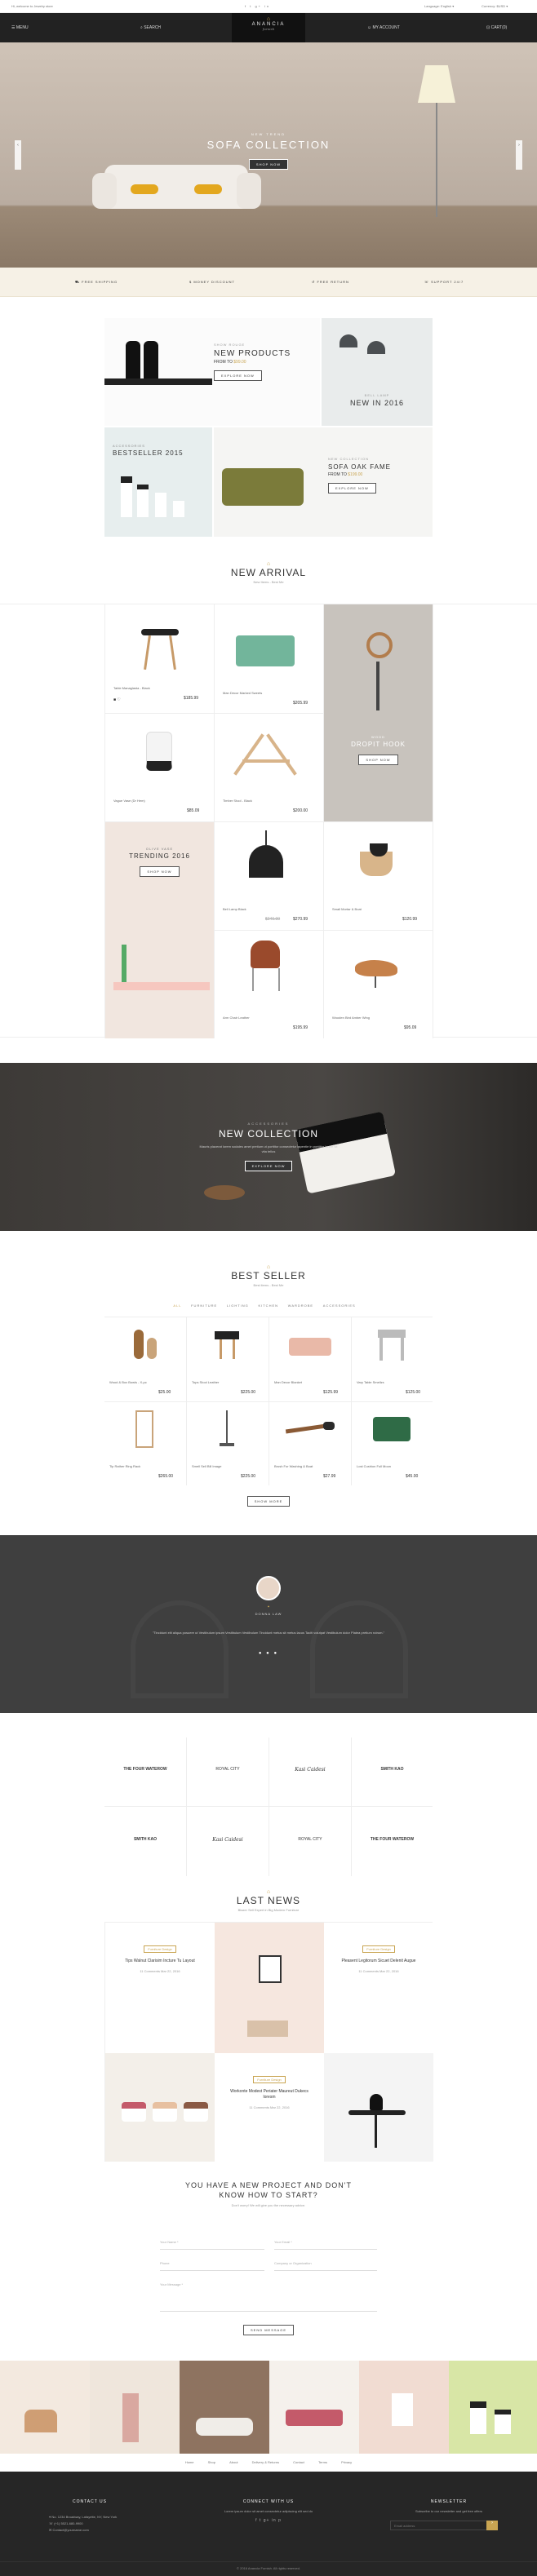 Image resolution: width=537 pixels, height=2576 pixels. I want to click on cart-button: ⊡ CART(0), so click(496, 27).